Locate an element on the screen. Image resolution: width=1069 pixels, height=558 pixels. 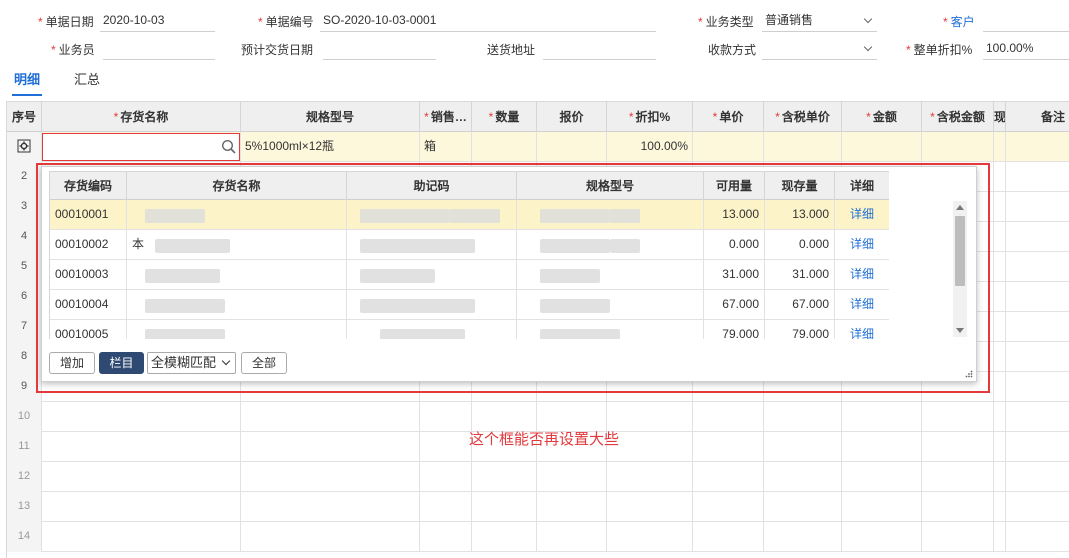
biz-type-value: 普通销售 is located at coordinates (819, 21).